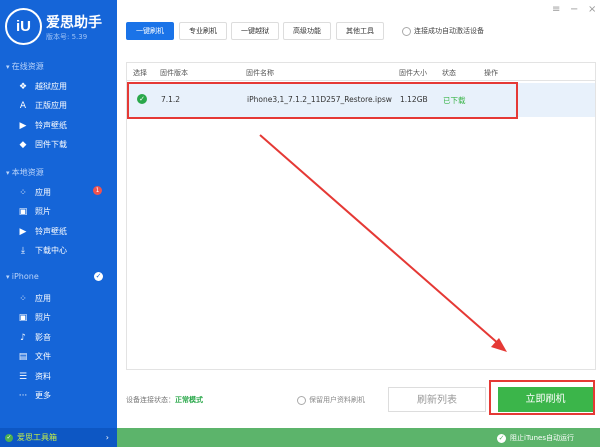  Describe the element at coordinates (150, 400) in the screenshot. I see `status-label: 设备连接状态：` at that location.